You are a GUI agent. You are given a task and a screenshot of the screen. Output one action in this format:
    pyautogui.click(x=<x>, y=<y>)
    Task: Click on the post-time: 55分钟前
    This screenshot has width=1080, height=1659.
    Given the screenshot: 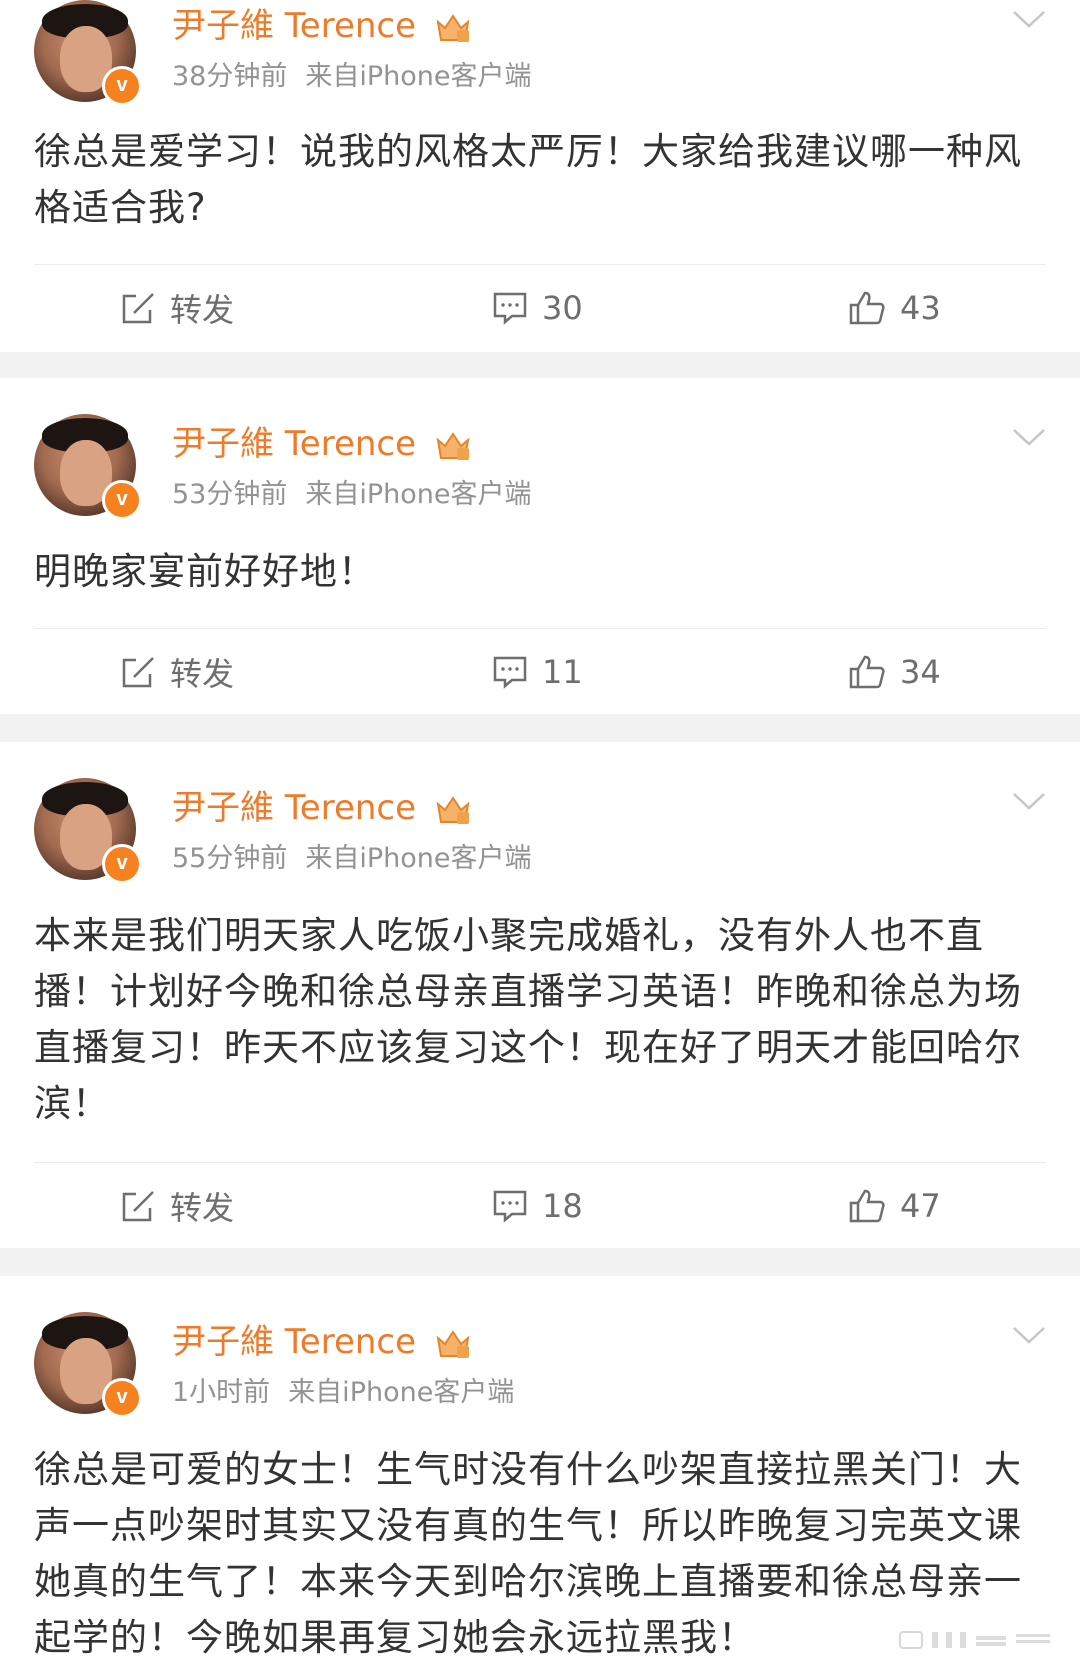 What is the action you would take?
    pyautogui.click(x=230, y=858)
    